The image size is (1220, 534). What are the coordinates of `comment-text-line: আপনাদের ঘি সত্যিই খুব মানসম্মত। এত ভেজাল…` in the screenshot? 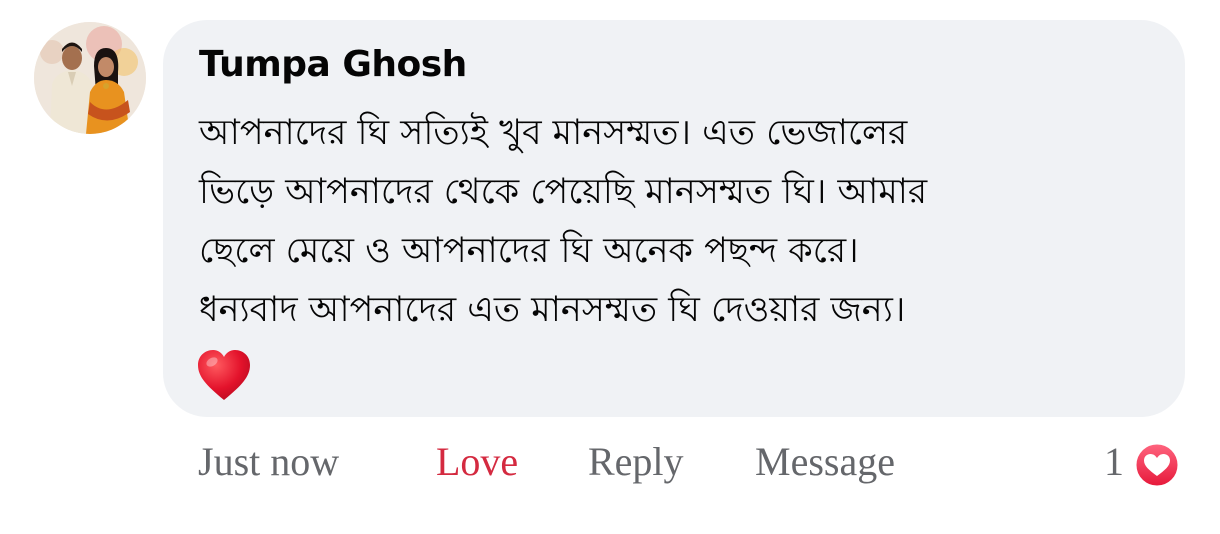 It's located at (553, 133).